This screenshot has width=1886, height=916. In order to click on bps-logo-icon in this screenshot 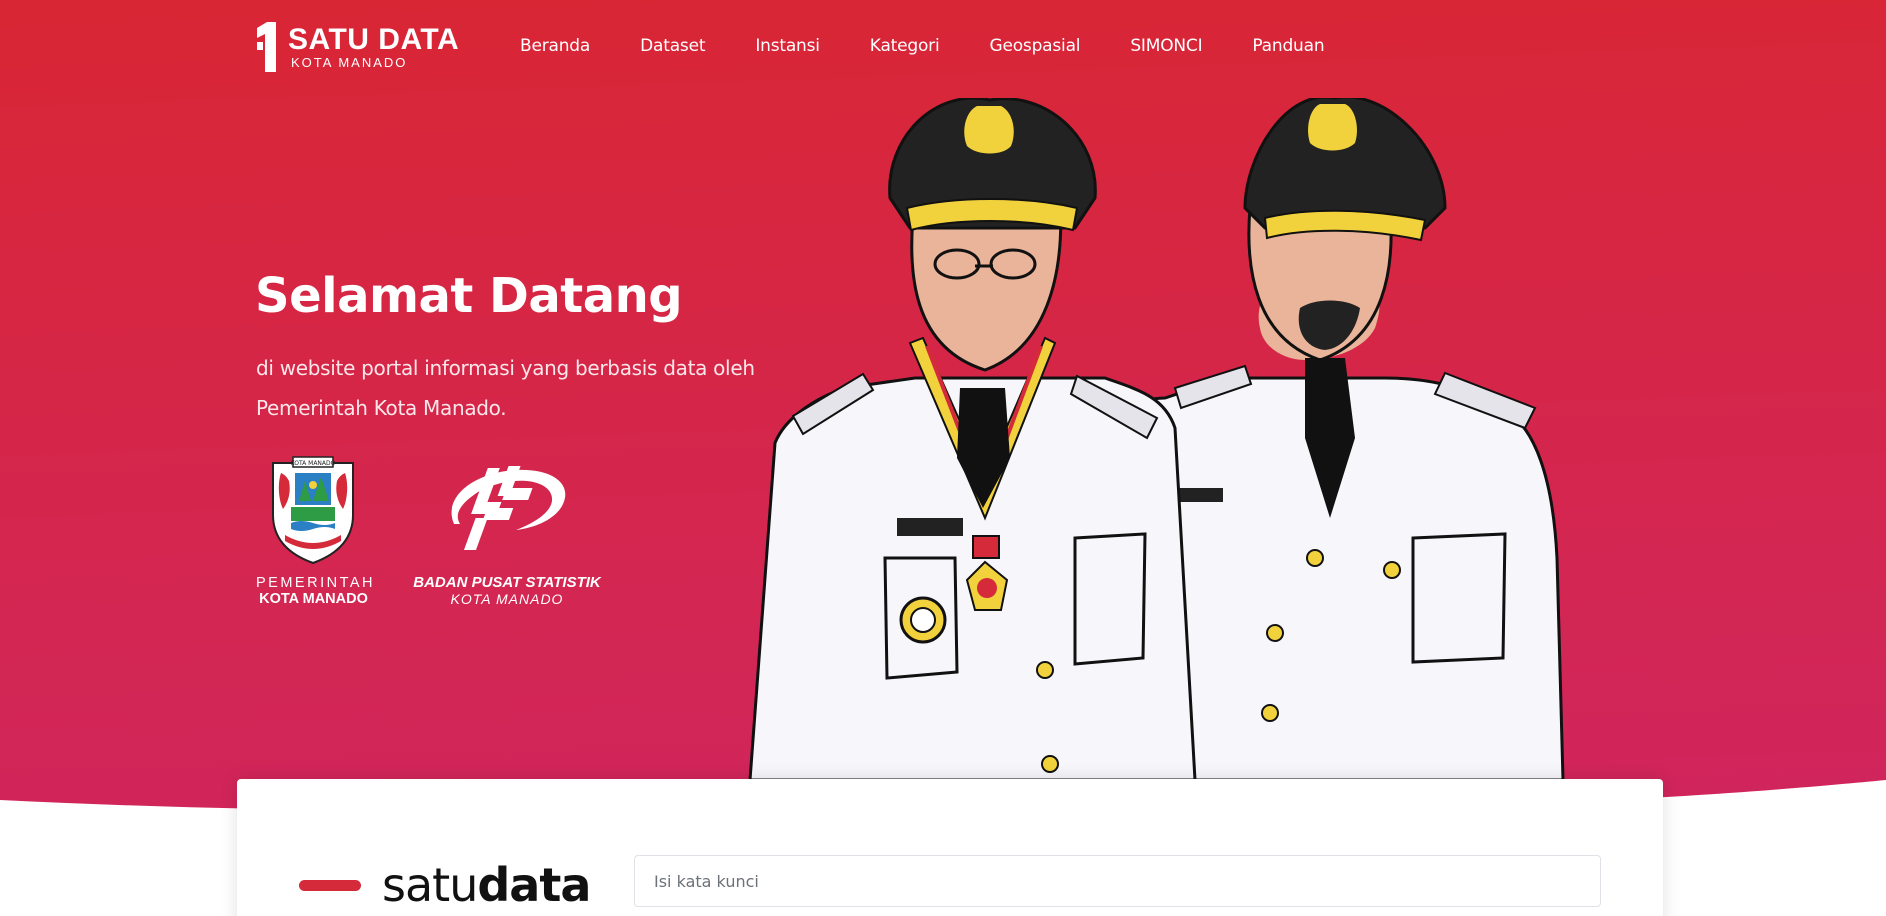, I will do `click(508, 508)`.